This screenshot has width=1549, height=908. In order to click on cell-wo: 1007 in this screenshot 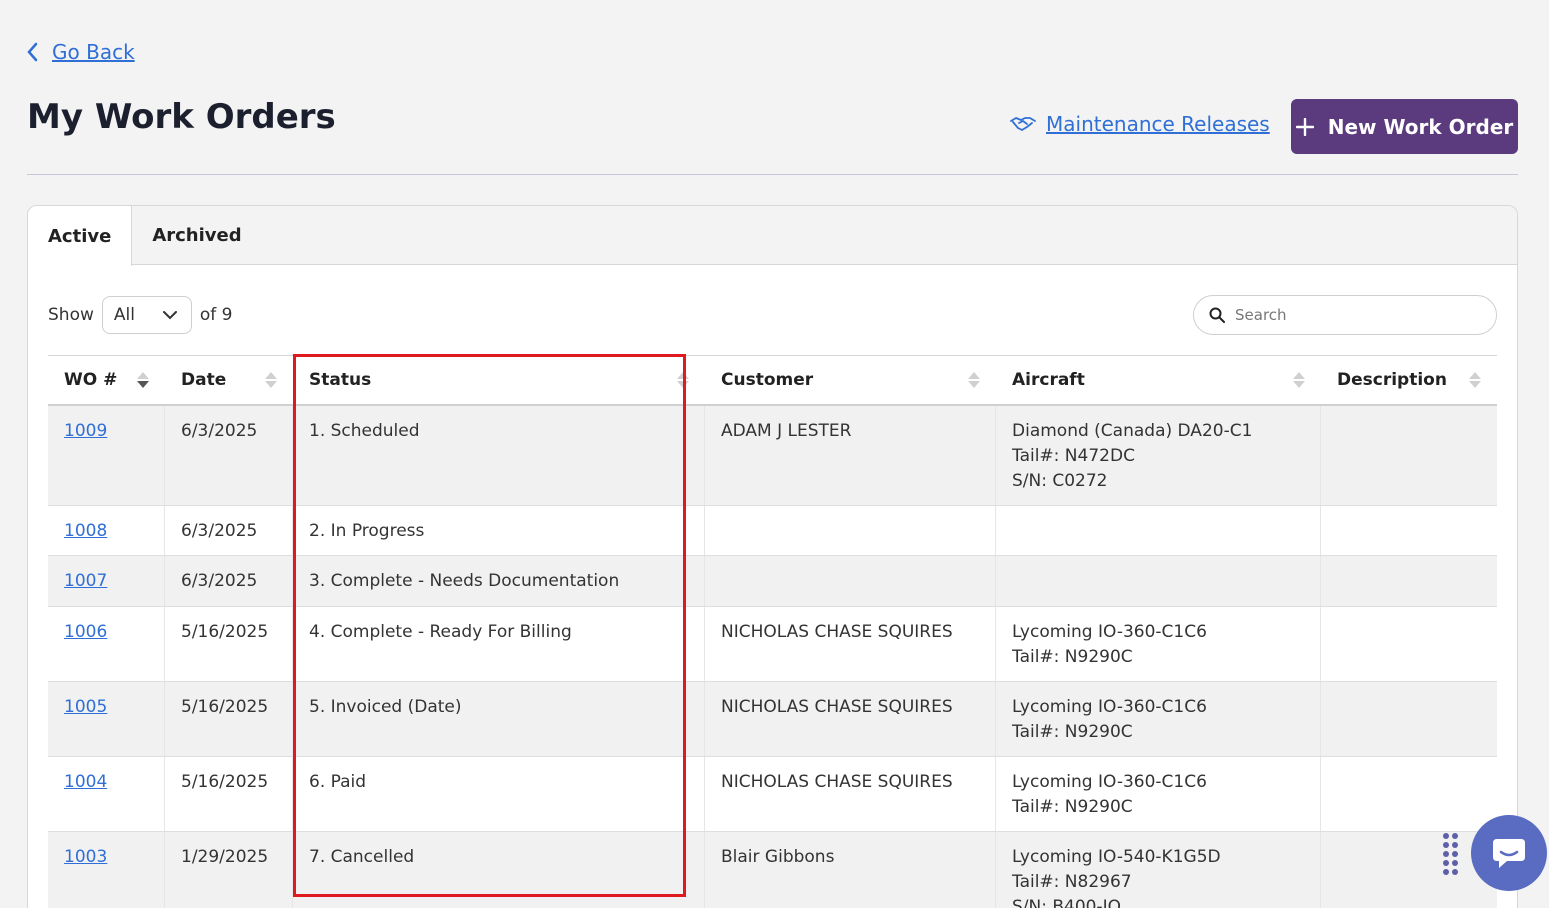, I will do `click(106, 581)`.